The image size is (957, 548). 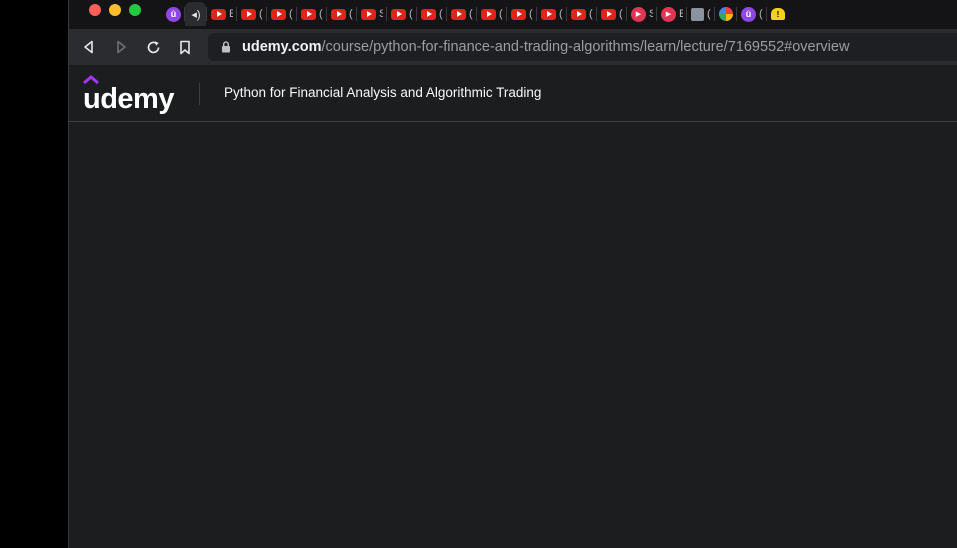 What do you see at coordinates (227, 47) in the screenshot?
I see `lock-icon` at bounding box center [227, 47].